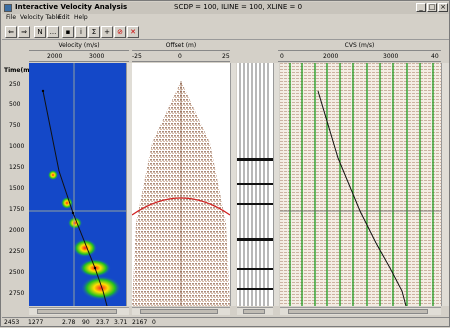  Describe the element at coordinates (133, 32) in the screenshot. I see `close-icon: ✕` at that location.